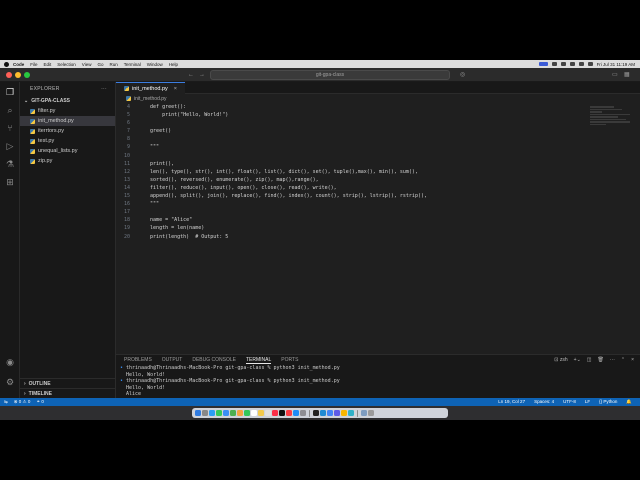 The height and width of the screenshot is (480, 640). Describe the element at coordinates (18, 64) in the screenshot. I see `menu-app-name: Code` at that location.